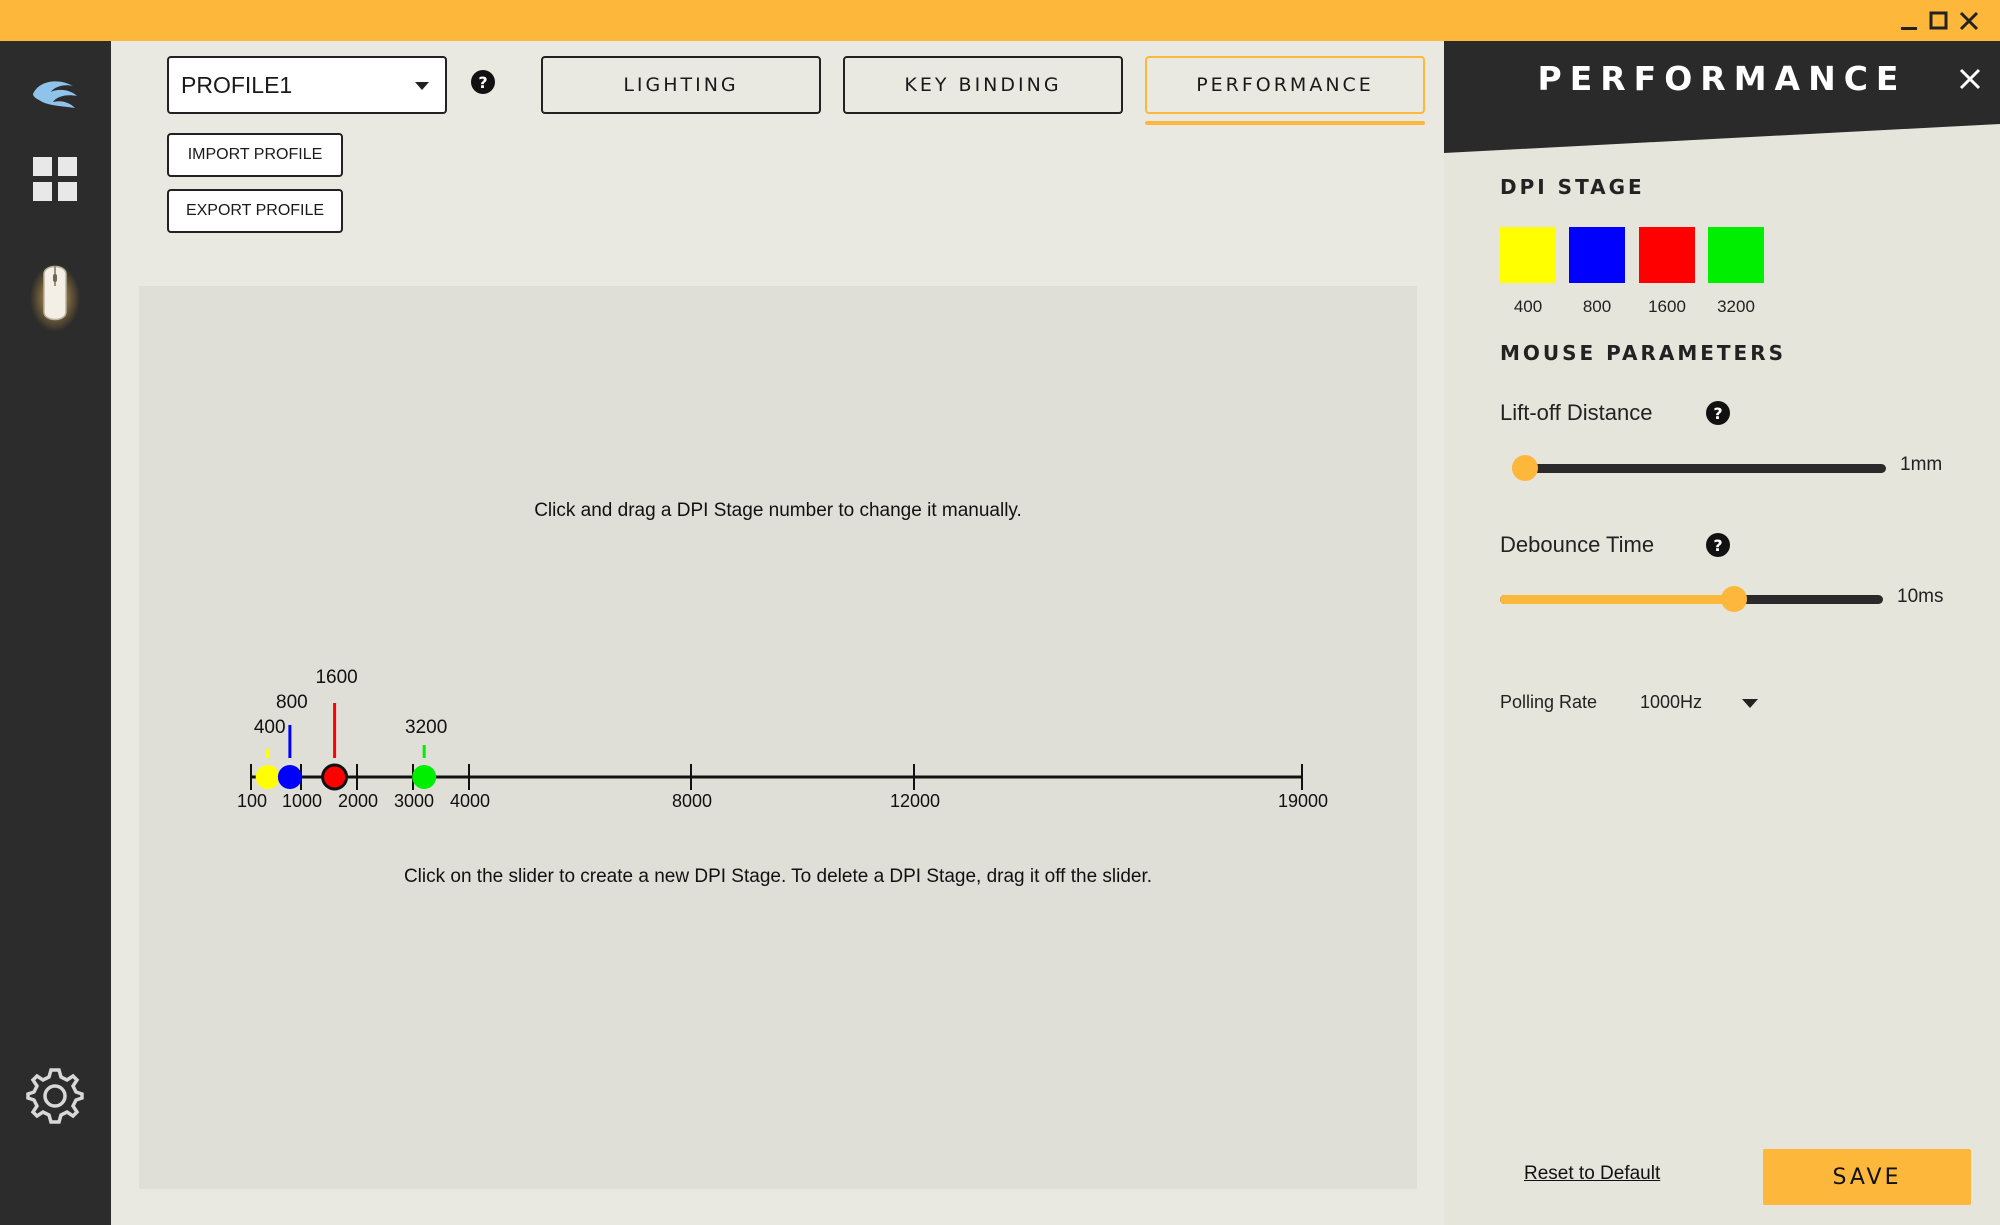 The width and height of the screenshot is (2000, 1225). I want to click on reset-to-default-link: Reset to Default, so click(1592, 1174).